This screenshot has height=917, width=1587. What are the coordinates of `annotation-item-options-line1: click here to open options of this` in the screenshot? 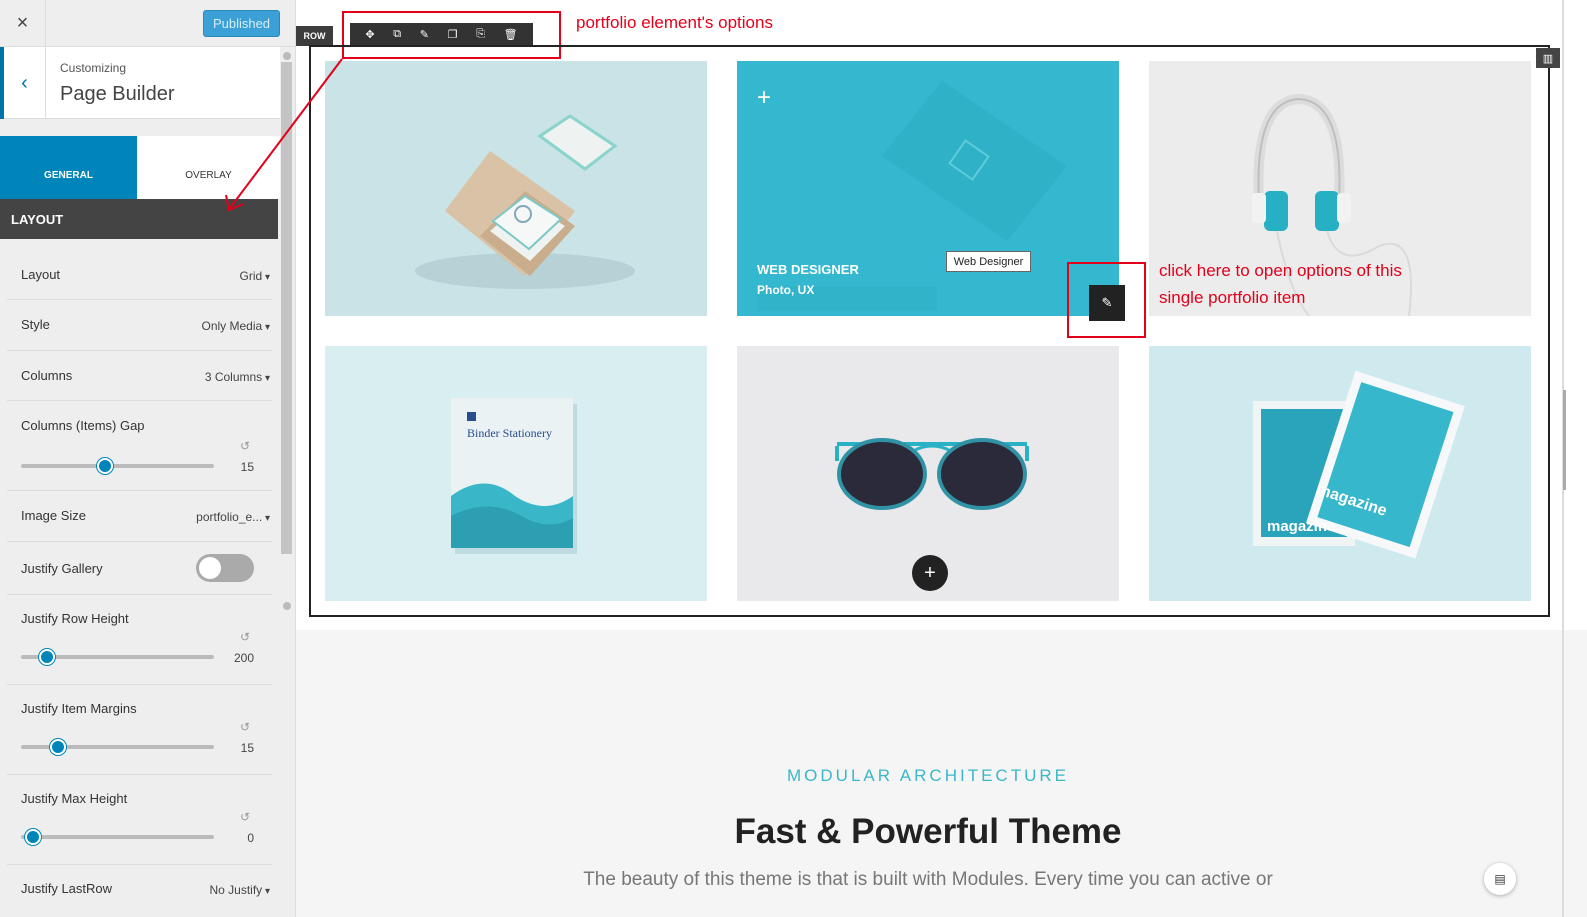 It's located at (1280, 270).